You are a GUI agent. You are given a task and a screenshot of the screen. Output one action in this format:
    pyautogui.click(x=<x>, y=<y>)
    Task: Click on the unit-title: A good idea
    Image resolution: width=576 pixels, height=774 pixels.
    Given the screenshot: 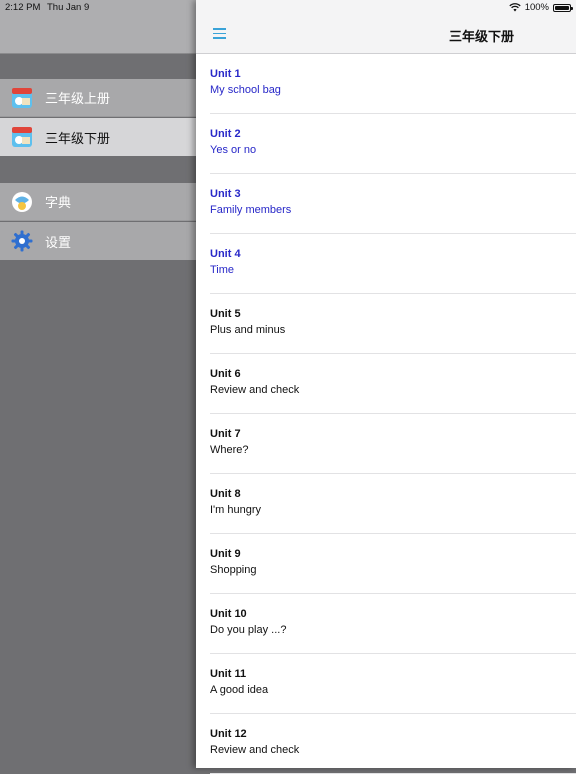 What is the action you would take?
    pyautogui.click(x=239, y=690)
    